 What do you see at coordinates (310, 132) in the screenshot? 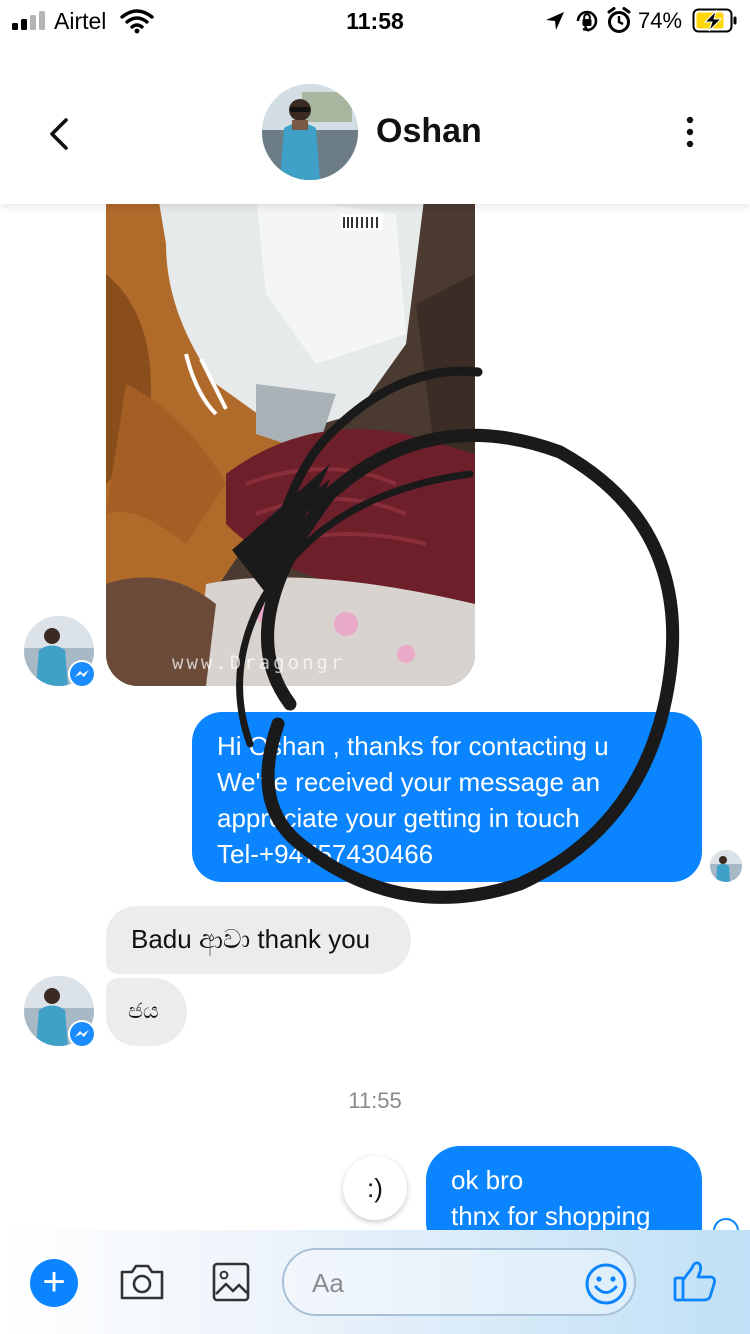
I see `contact-avatar` at bounding box center [310, 132].